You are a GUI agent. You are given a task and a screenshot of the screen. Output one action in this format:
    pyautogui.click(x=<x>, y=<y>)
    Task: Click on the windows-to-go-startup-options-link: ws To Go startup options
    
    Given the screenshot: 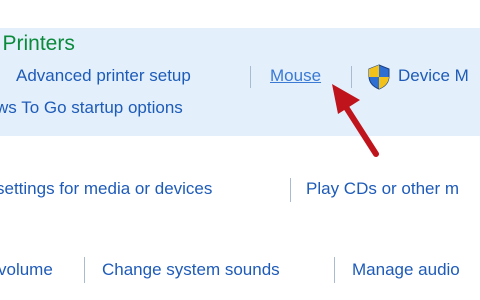 What is the action you would take?
    pyautogui.click(x=91, y=108)
    